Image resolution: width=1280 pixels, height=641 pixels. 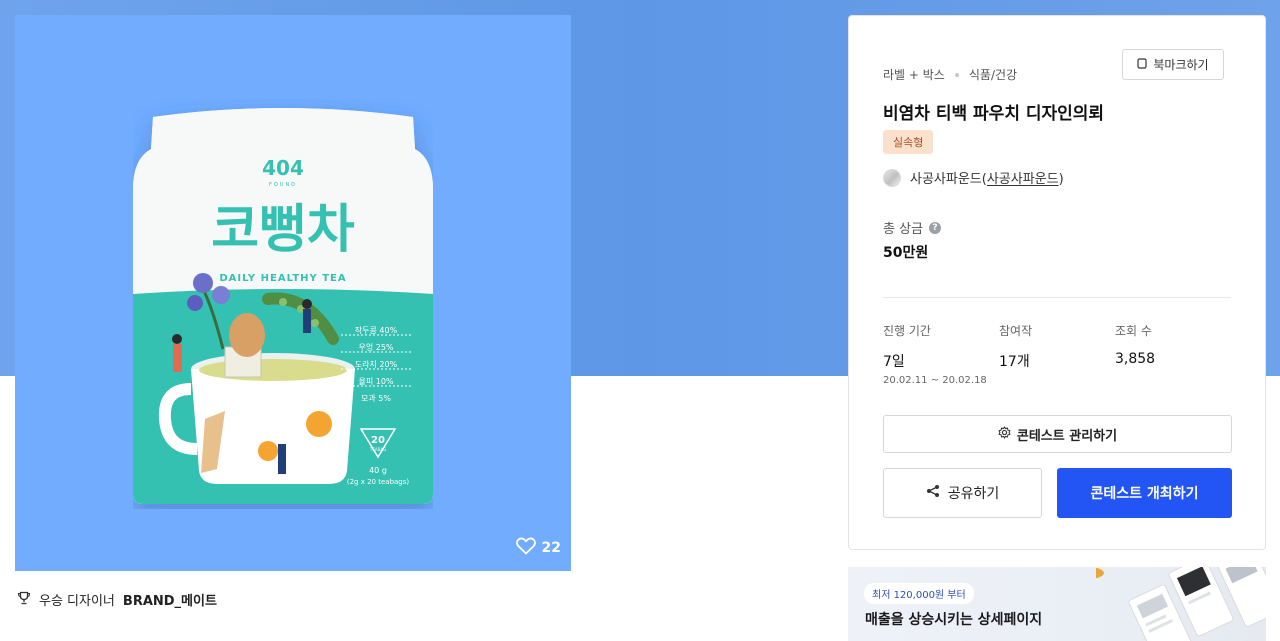 What do you see at coordinates (1142, 64) in the screenshot?
I see `bookmark-icon` at bounding box center [1142, 64].